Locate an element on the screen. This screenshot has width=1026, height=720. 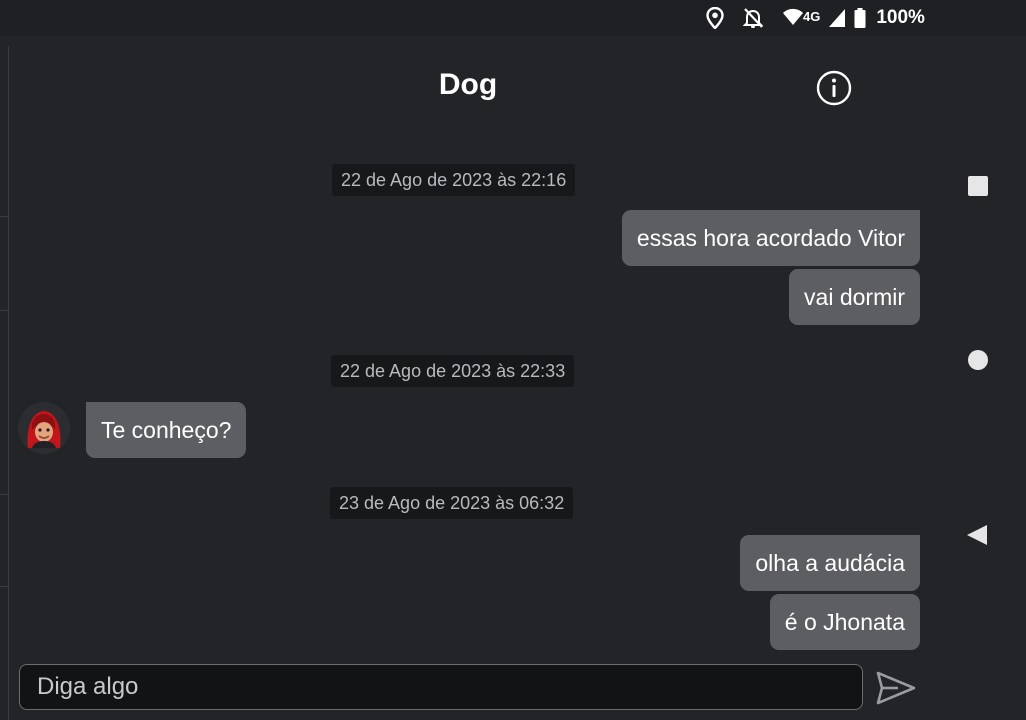
outgoing-message-bubble: essas hora acordado Vitor is located at coordinates (770, 238).